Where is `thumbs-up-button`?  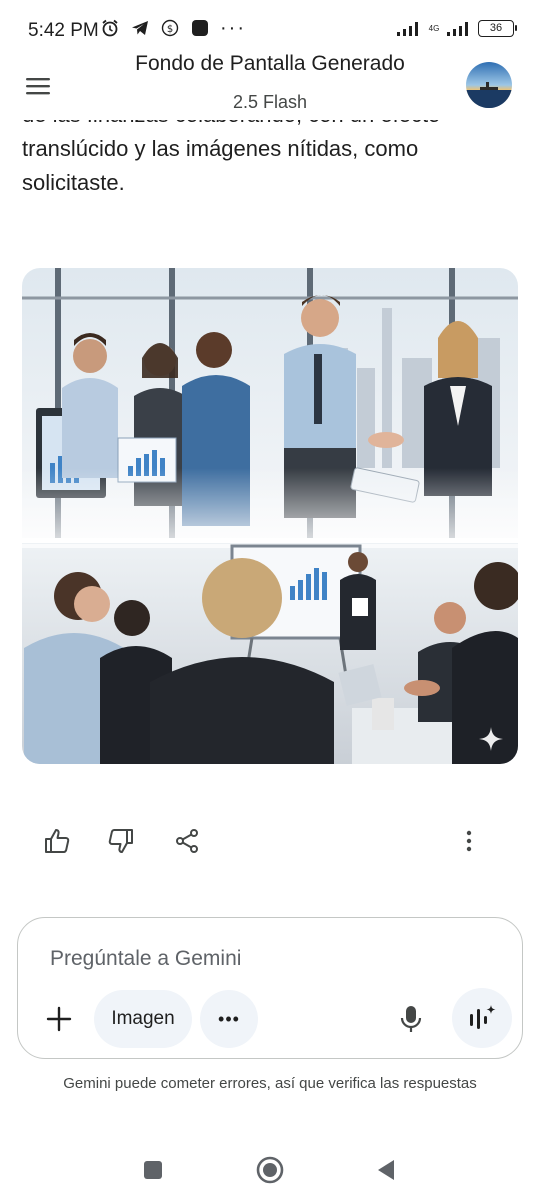 thumbs-up-button is located at coordinates (57, 841).